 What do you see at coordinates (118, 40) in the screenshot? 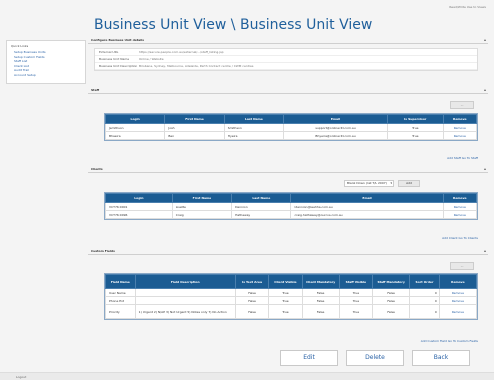
I see `configure-section-title: Configure Business Unit details` at bounding box center [118, 40].